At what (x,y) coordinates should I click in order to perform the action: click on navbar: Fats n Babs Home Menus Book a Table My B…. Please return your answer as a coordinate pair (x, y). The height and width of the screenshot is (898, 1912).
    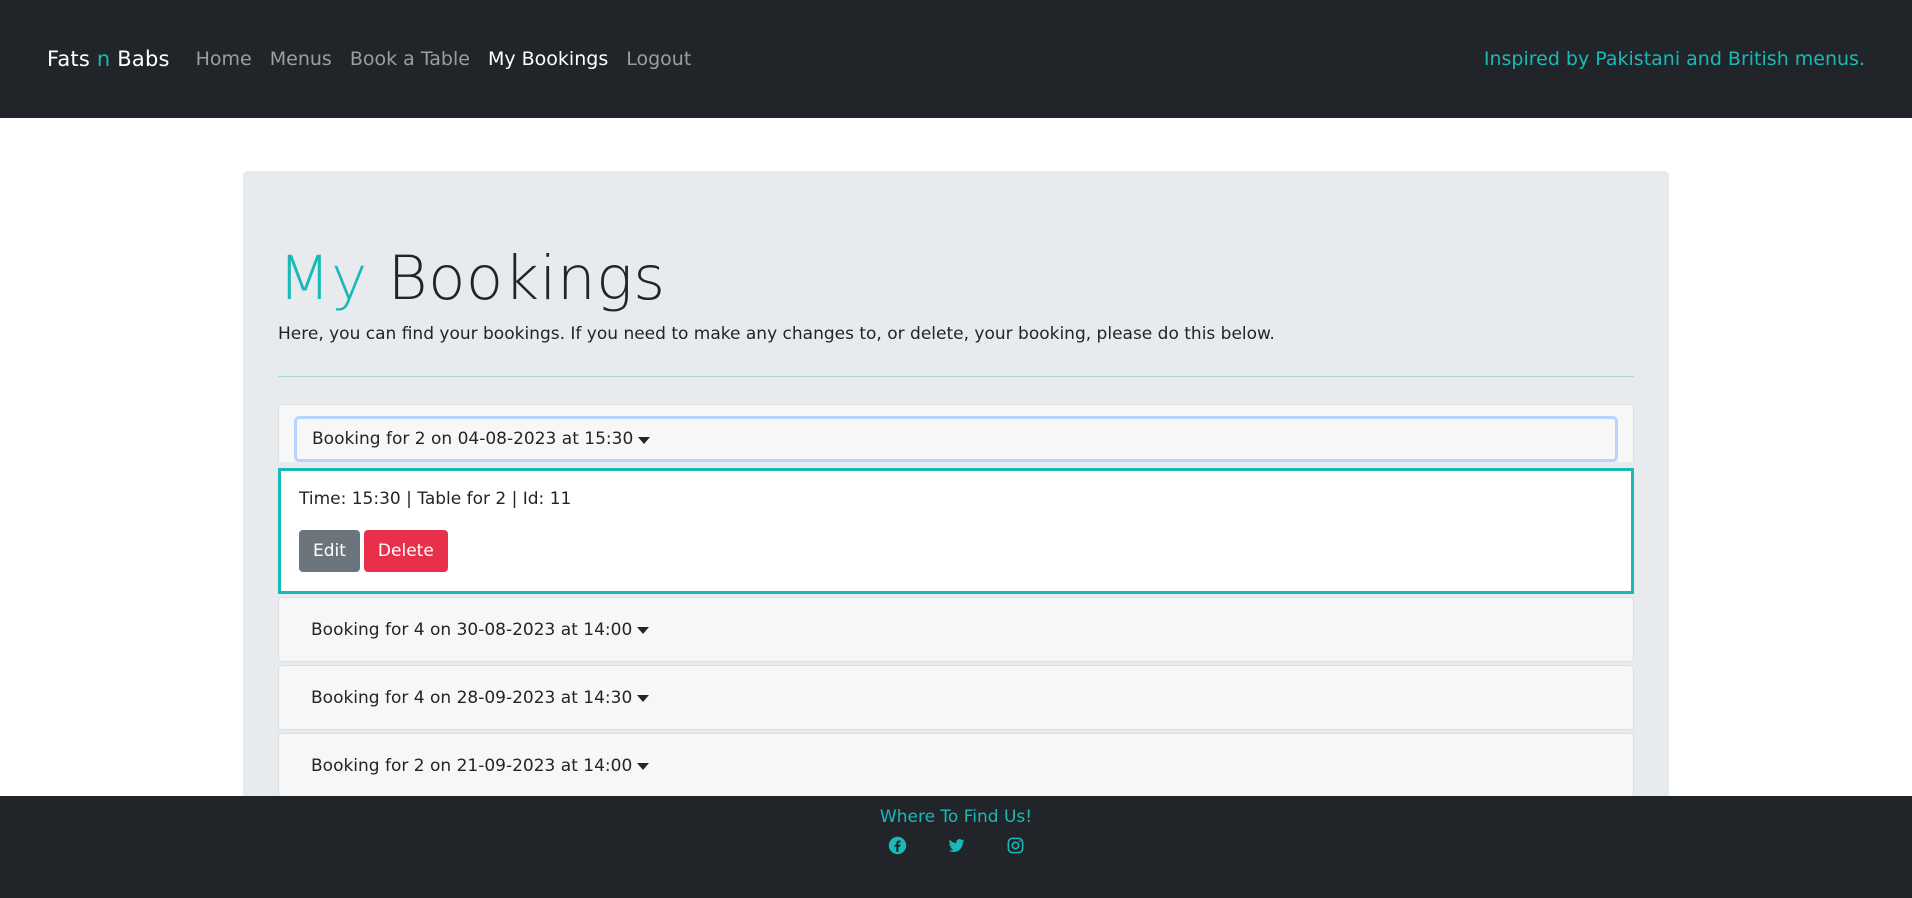
    Looking at the image, I should click on (956, 59).